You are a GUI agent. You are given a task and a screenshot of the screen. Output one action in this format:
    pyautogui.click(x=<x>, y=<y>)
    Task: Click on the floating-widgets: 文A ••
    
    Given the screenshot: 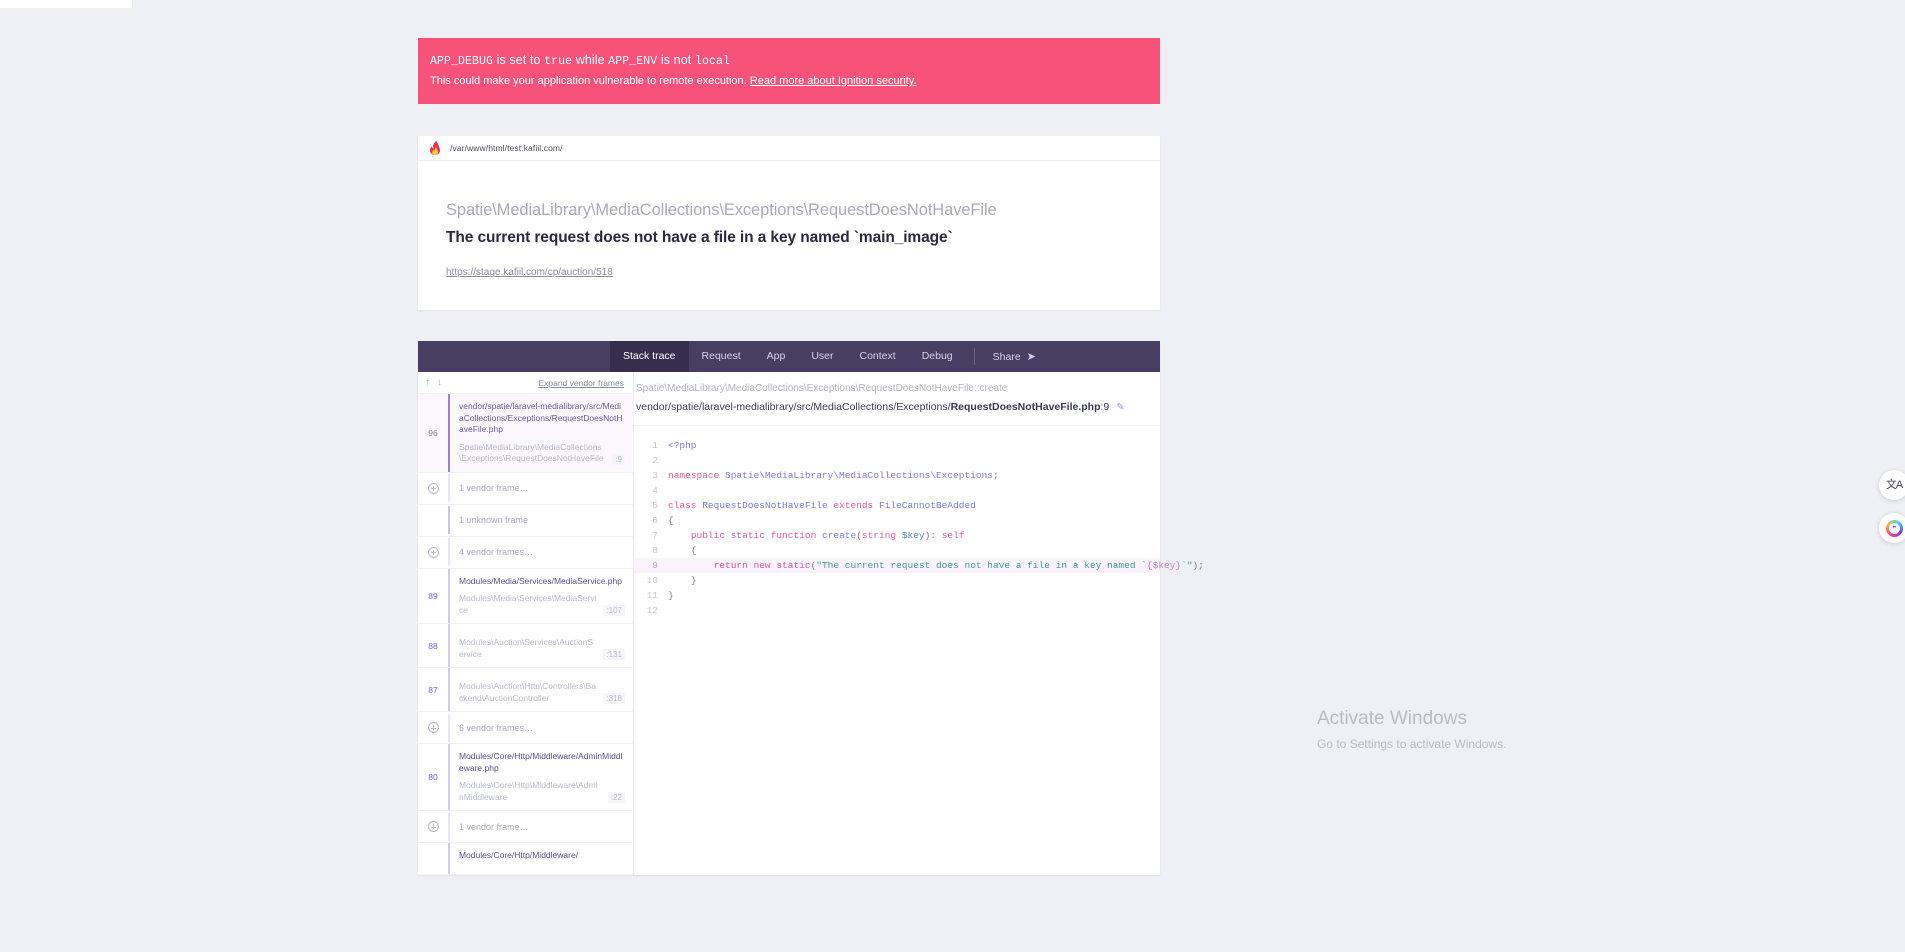 What is the action you would take?
    pyautogui.click(x=1892, y=506)
    